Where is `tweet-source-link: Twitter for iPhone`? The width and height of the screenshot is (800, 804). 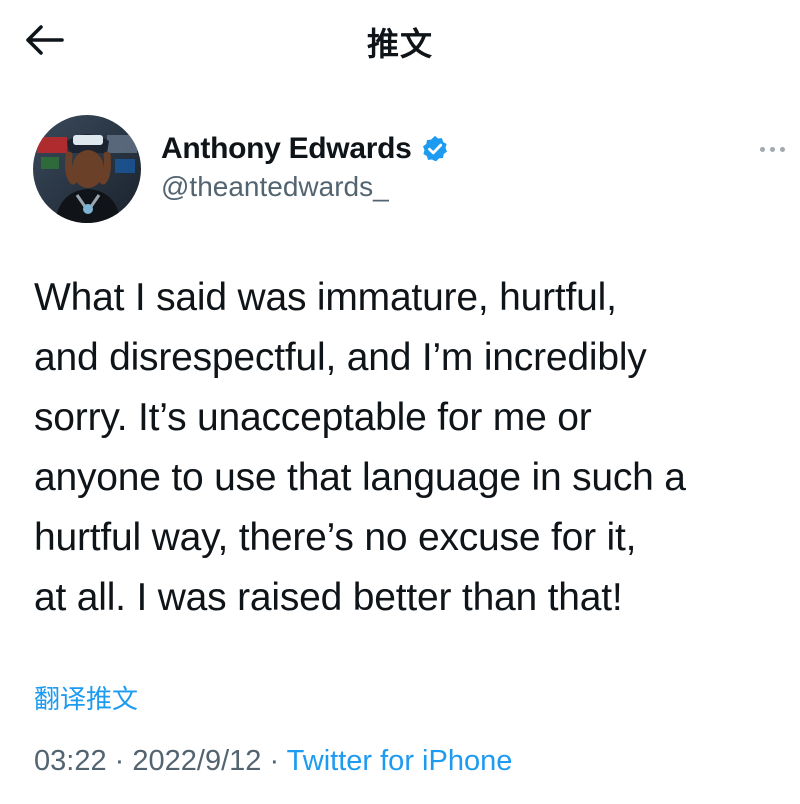
tweet-source-link: Twitter for iPhone is located at coordinates (400, 761).